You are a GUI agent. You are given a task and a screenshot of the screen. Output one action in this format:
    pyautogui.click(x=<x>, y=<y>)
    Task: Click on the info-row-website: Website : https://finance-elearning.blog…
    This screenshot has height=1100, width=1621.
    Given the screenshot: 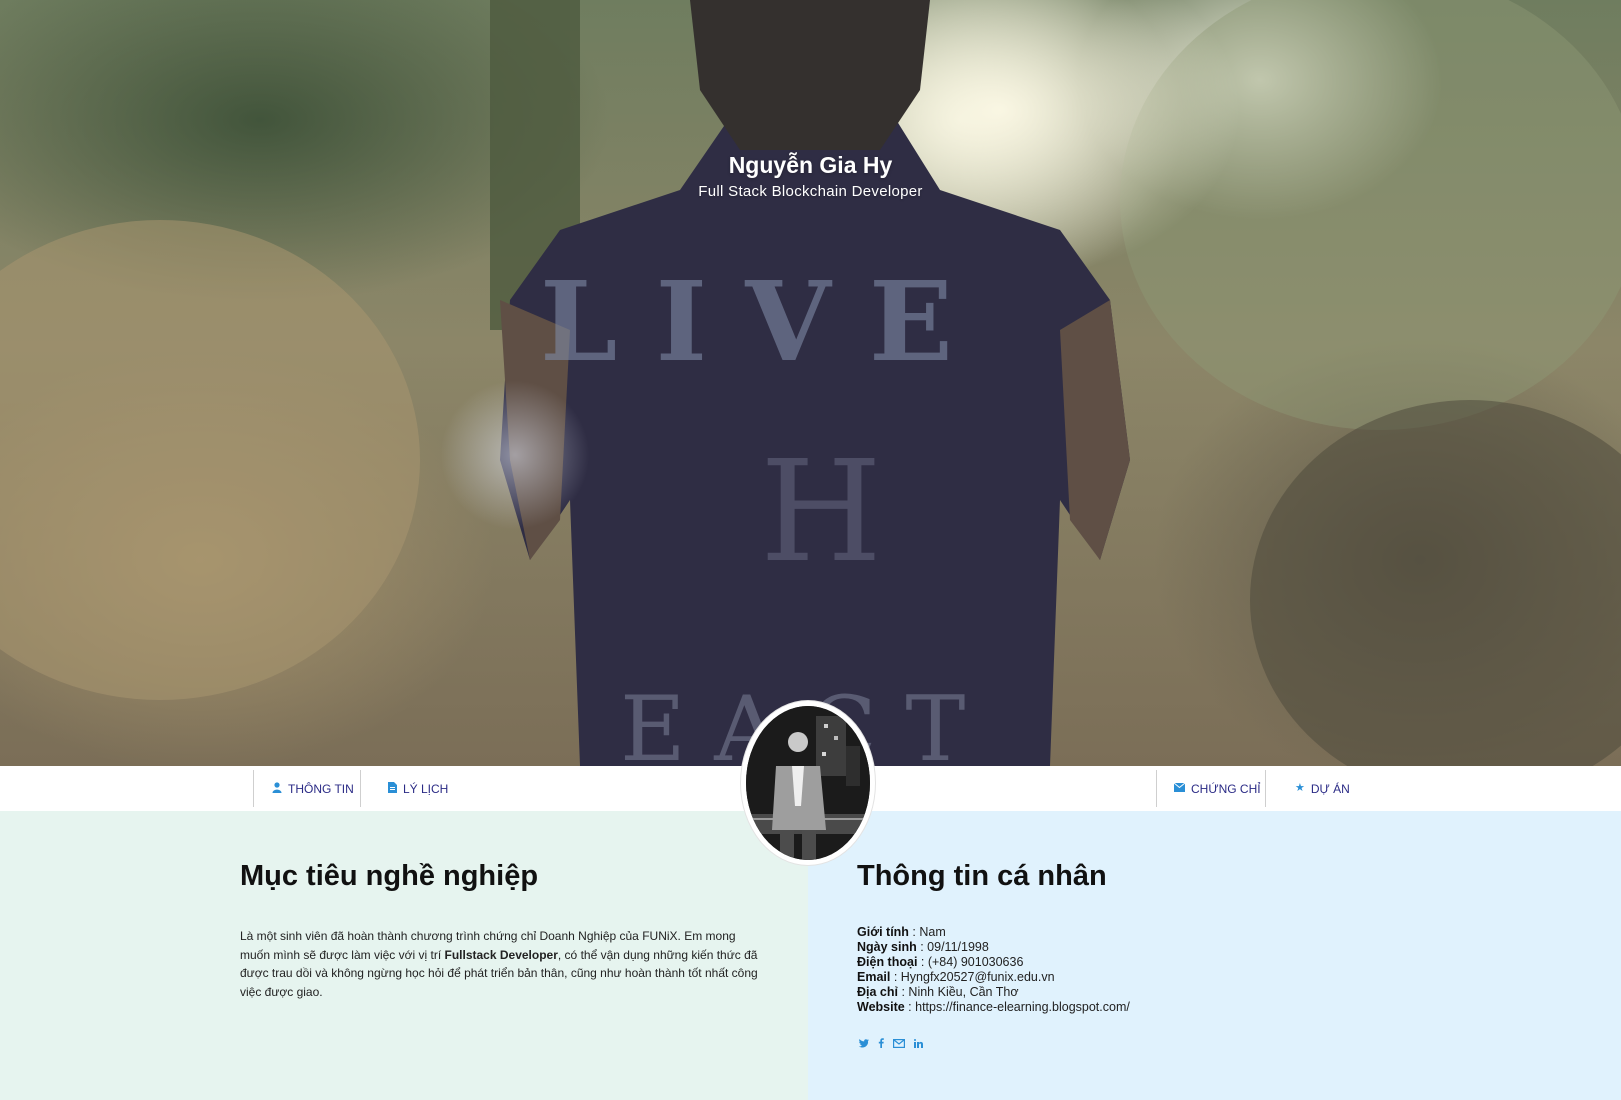 What is the action you would take?
    pyautogui.click(x=993, y=1007)
    